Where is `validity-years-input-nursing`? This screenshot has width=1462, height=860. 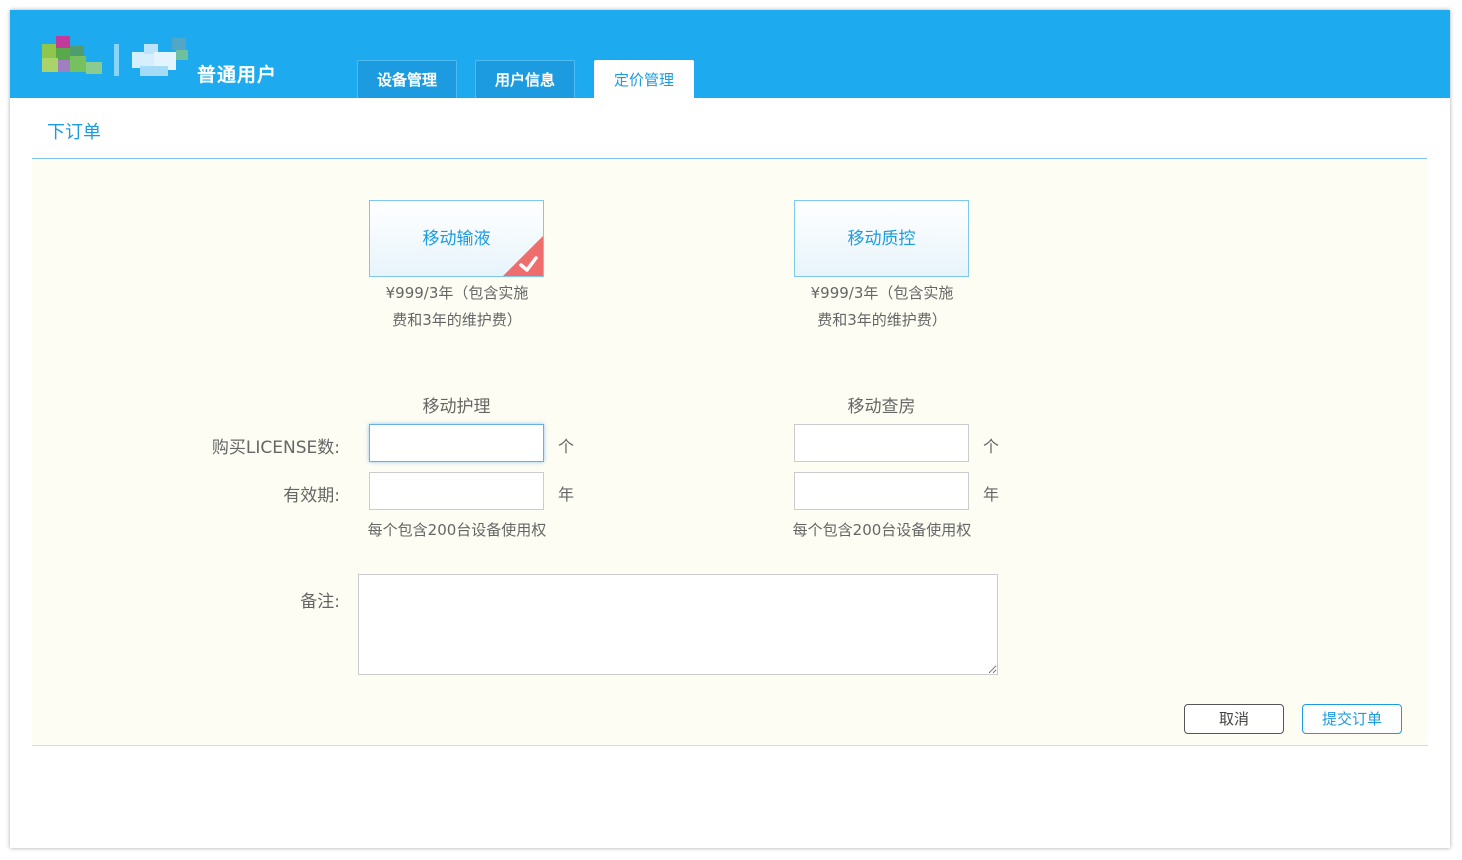 validity-years-input-nursing is located at coordinates (456, 491).